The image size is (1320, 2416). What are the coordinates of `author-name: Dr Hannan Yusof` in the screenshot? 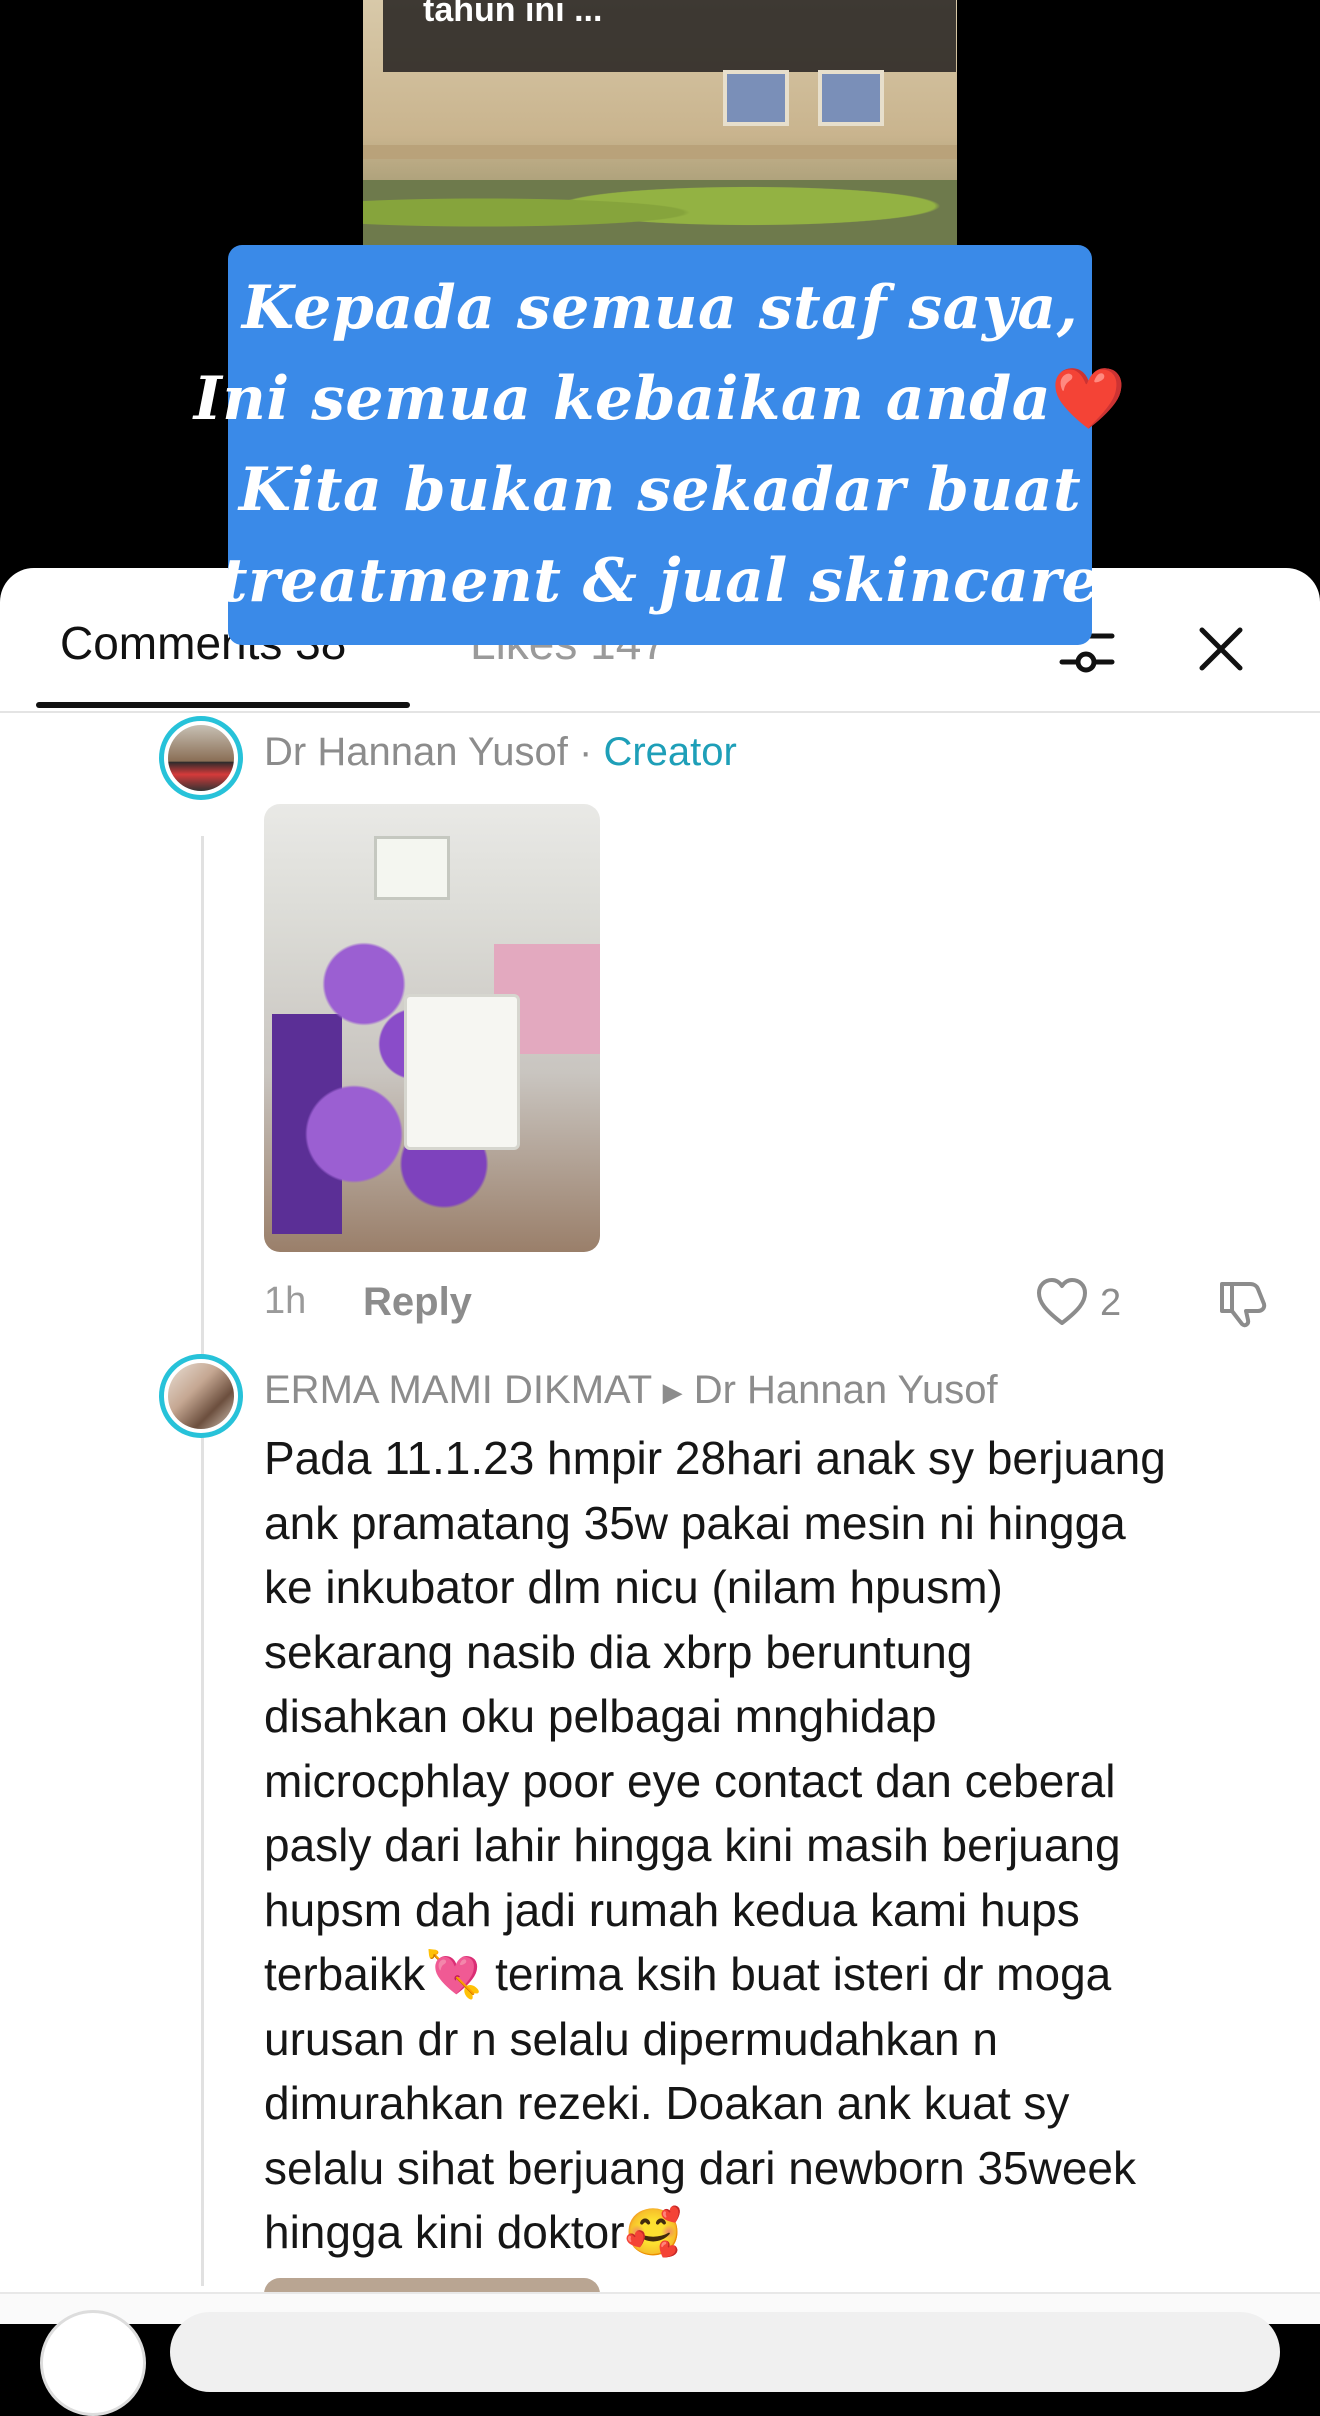 It's located at (416, 752).